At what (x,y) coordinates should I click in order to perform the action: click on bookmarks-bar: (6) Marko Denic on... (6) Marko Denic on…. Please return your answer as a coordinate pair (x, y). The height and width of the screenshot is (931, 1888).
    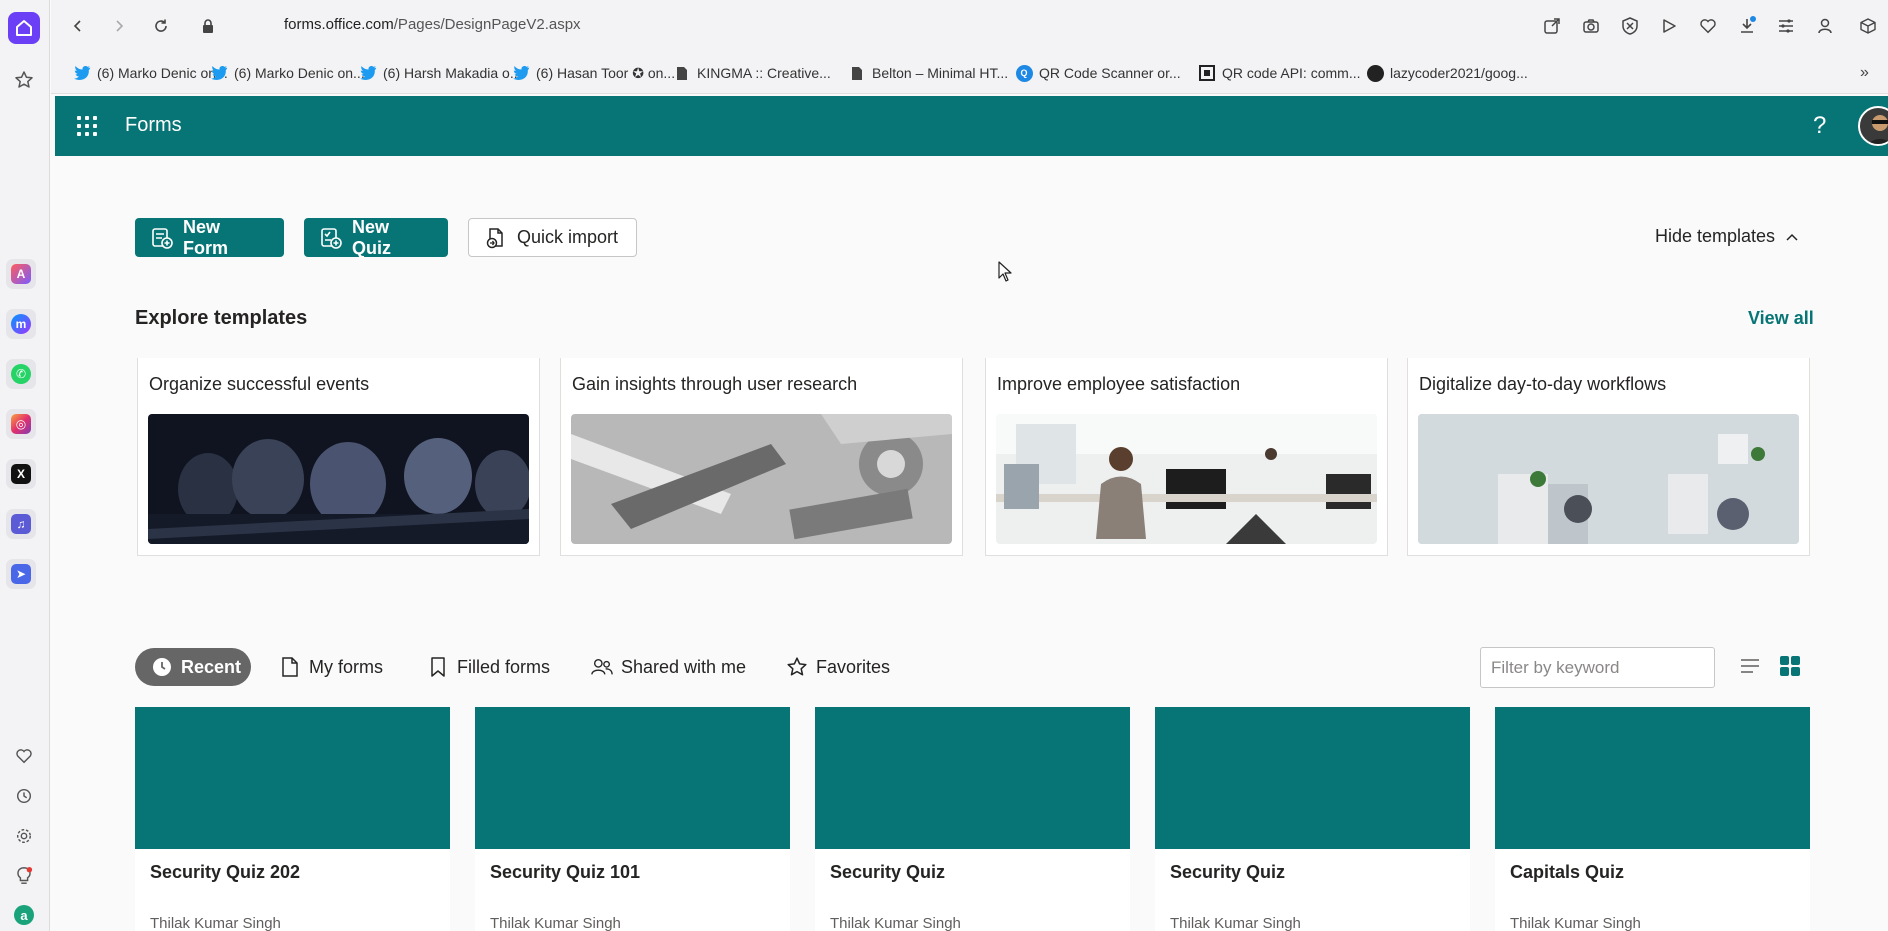
    Looking at the image, I should click on (969, 73).